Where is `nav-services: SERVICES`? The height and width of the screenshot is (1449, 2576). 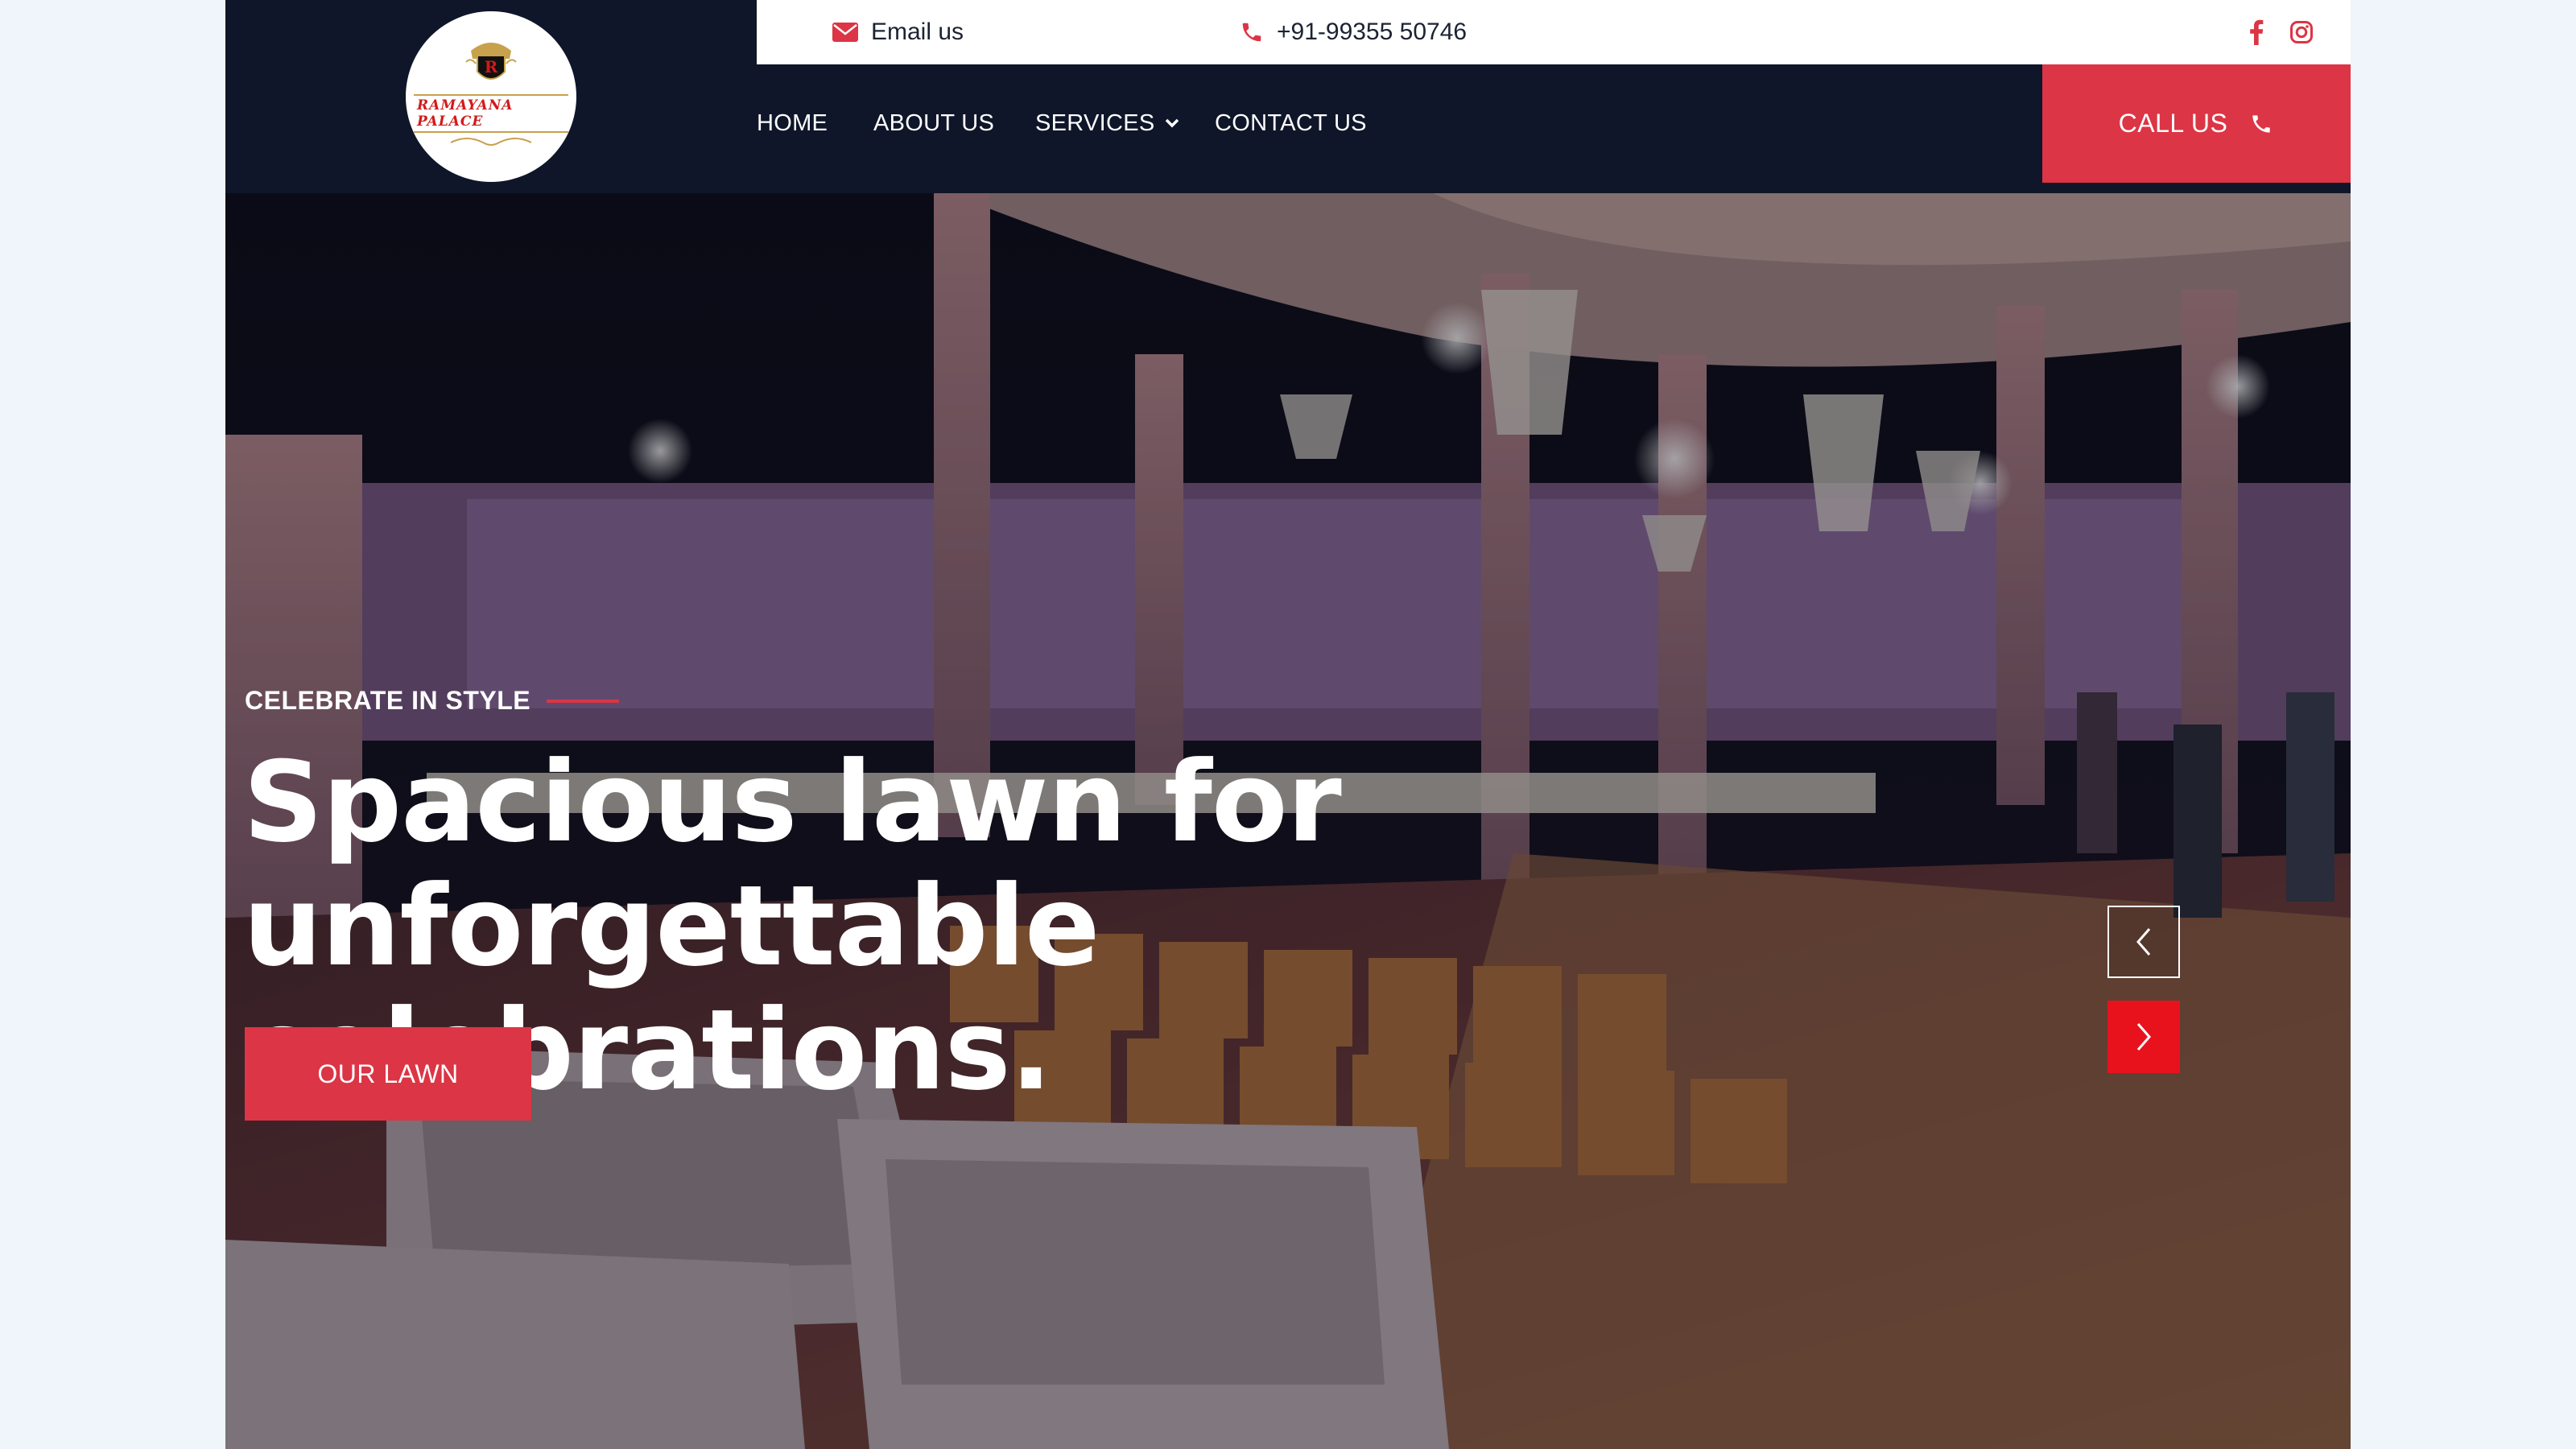 nav-services: SERVICES is located at coordinates (1107, 123).